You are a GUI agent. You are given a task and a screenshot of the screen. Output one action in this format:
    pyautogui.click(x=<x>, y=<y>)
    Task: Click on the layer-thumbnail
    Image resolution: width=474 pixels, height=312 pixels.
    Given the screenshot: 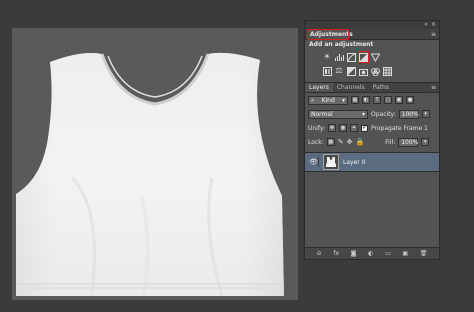 What is the action you would take?
    pyautogui.click(x=331, y=162)
    